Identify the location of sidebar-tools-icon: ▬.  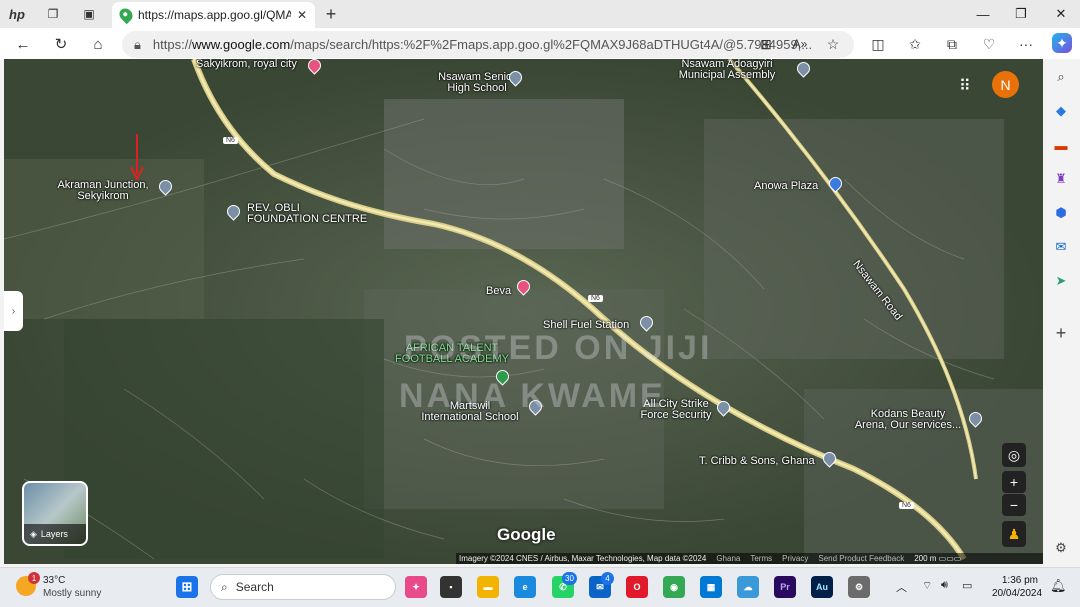
(1061, 145).